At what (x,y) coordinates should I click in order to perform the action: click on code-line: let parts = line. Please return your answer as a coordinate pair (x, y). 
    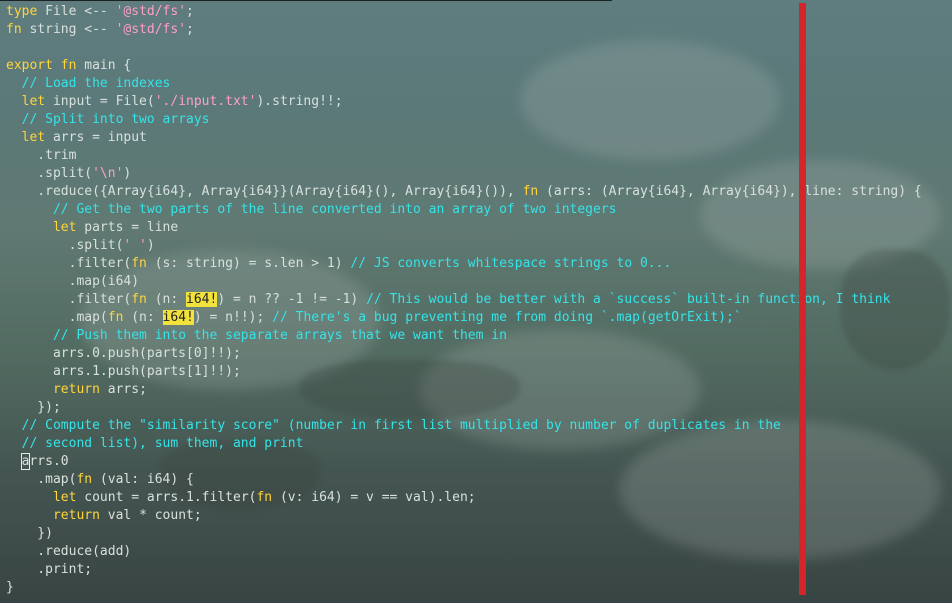
    Looking at the image, I should click on (464, 228).